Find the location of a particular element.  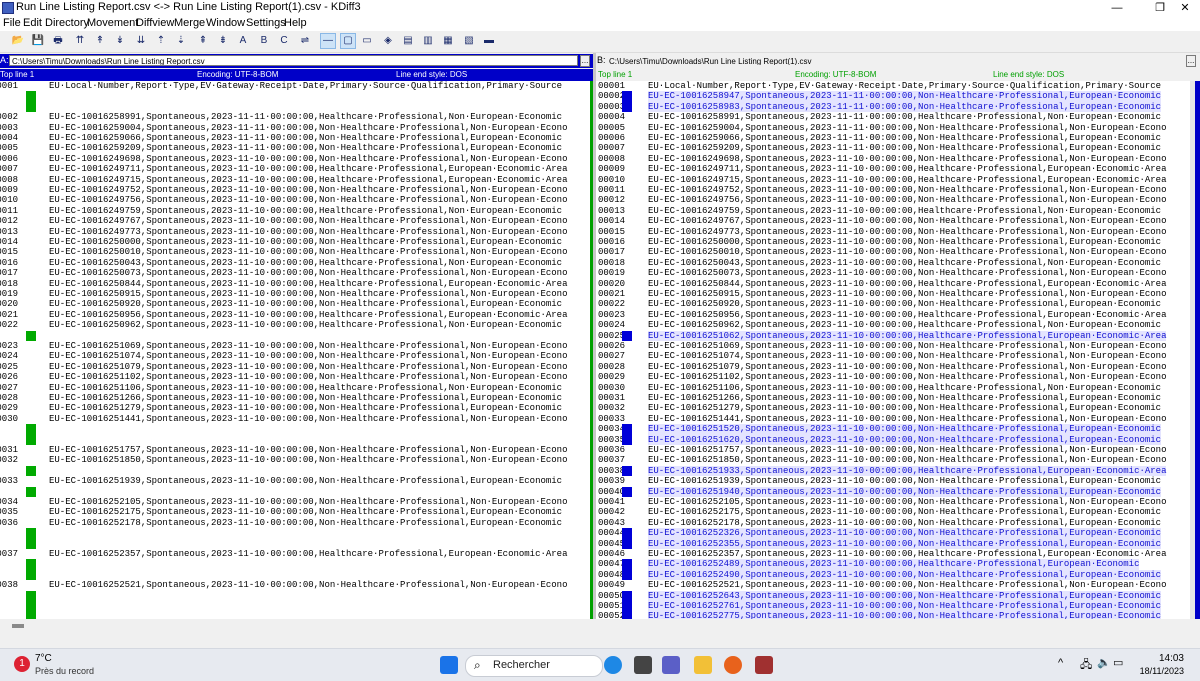

menu-movement: Movement is located at coordinates (112, 23).